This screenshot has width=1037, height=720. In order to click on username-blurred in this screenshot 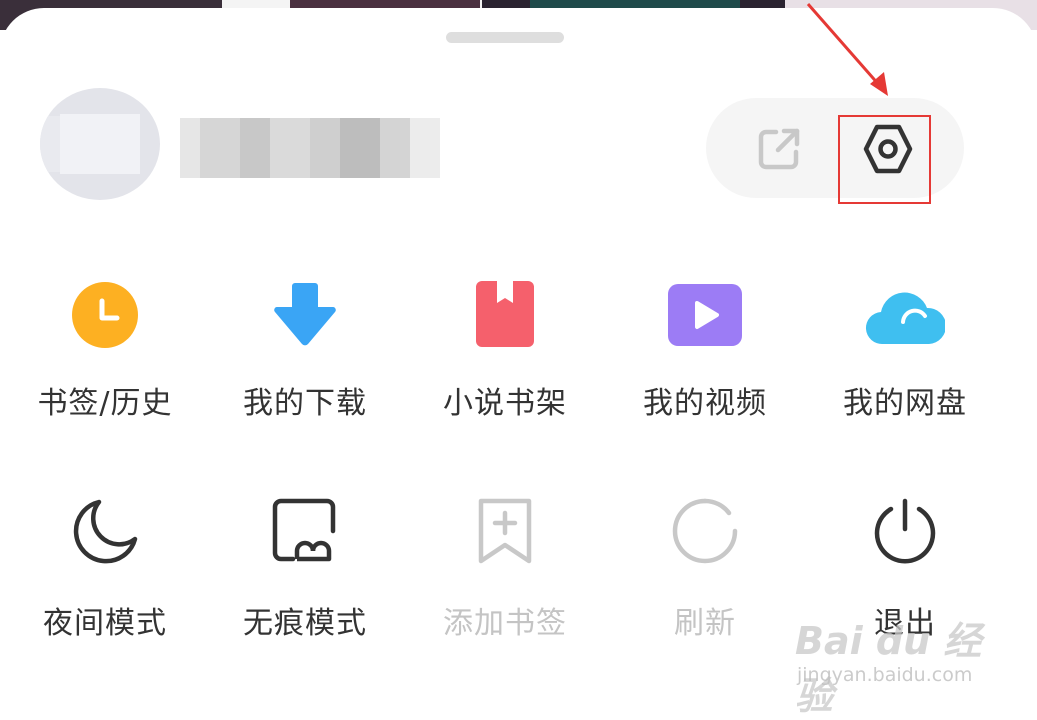, I will do `click(310, 148)`.